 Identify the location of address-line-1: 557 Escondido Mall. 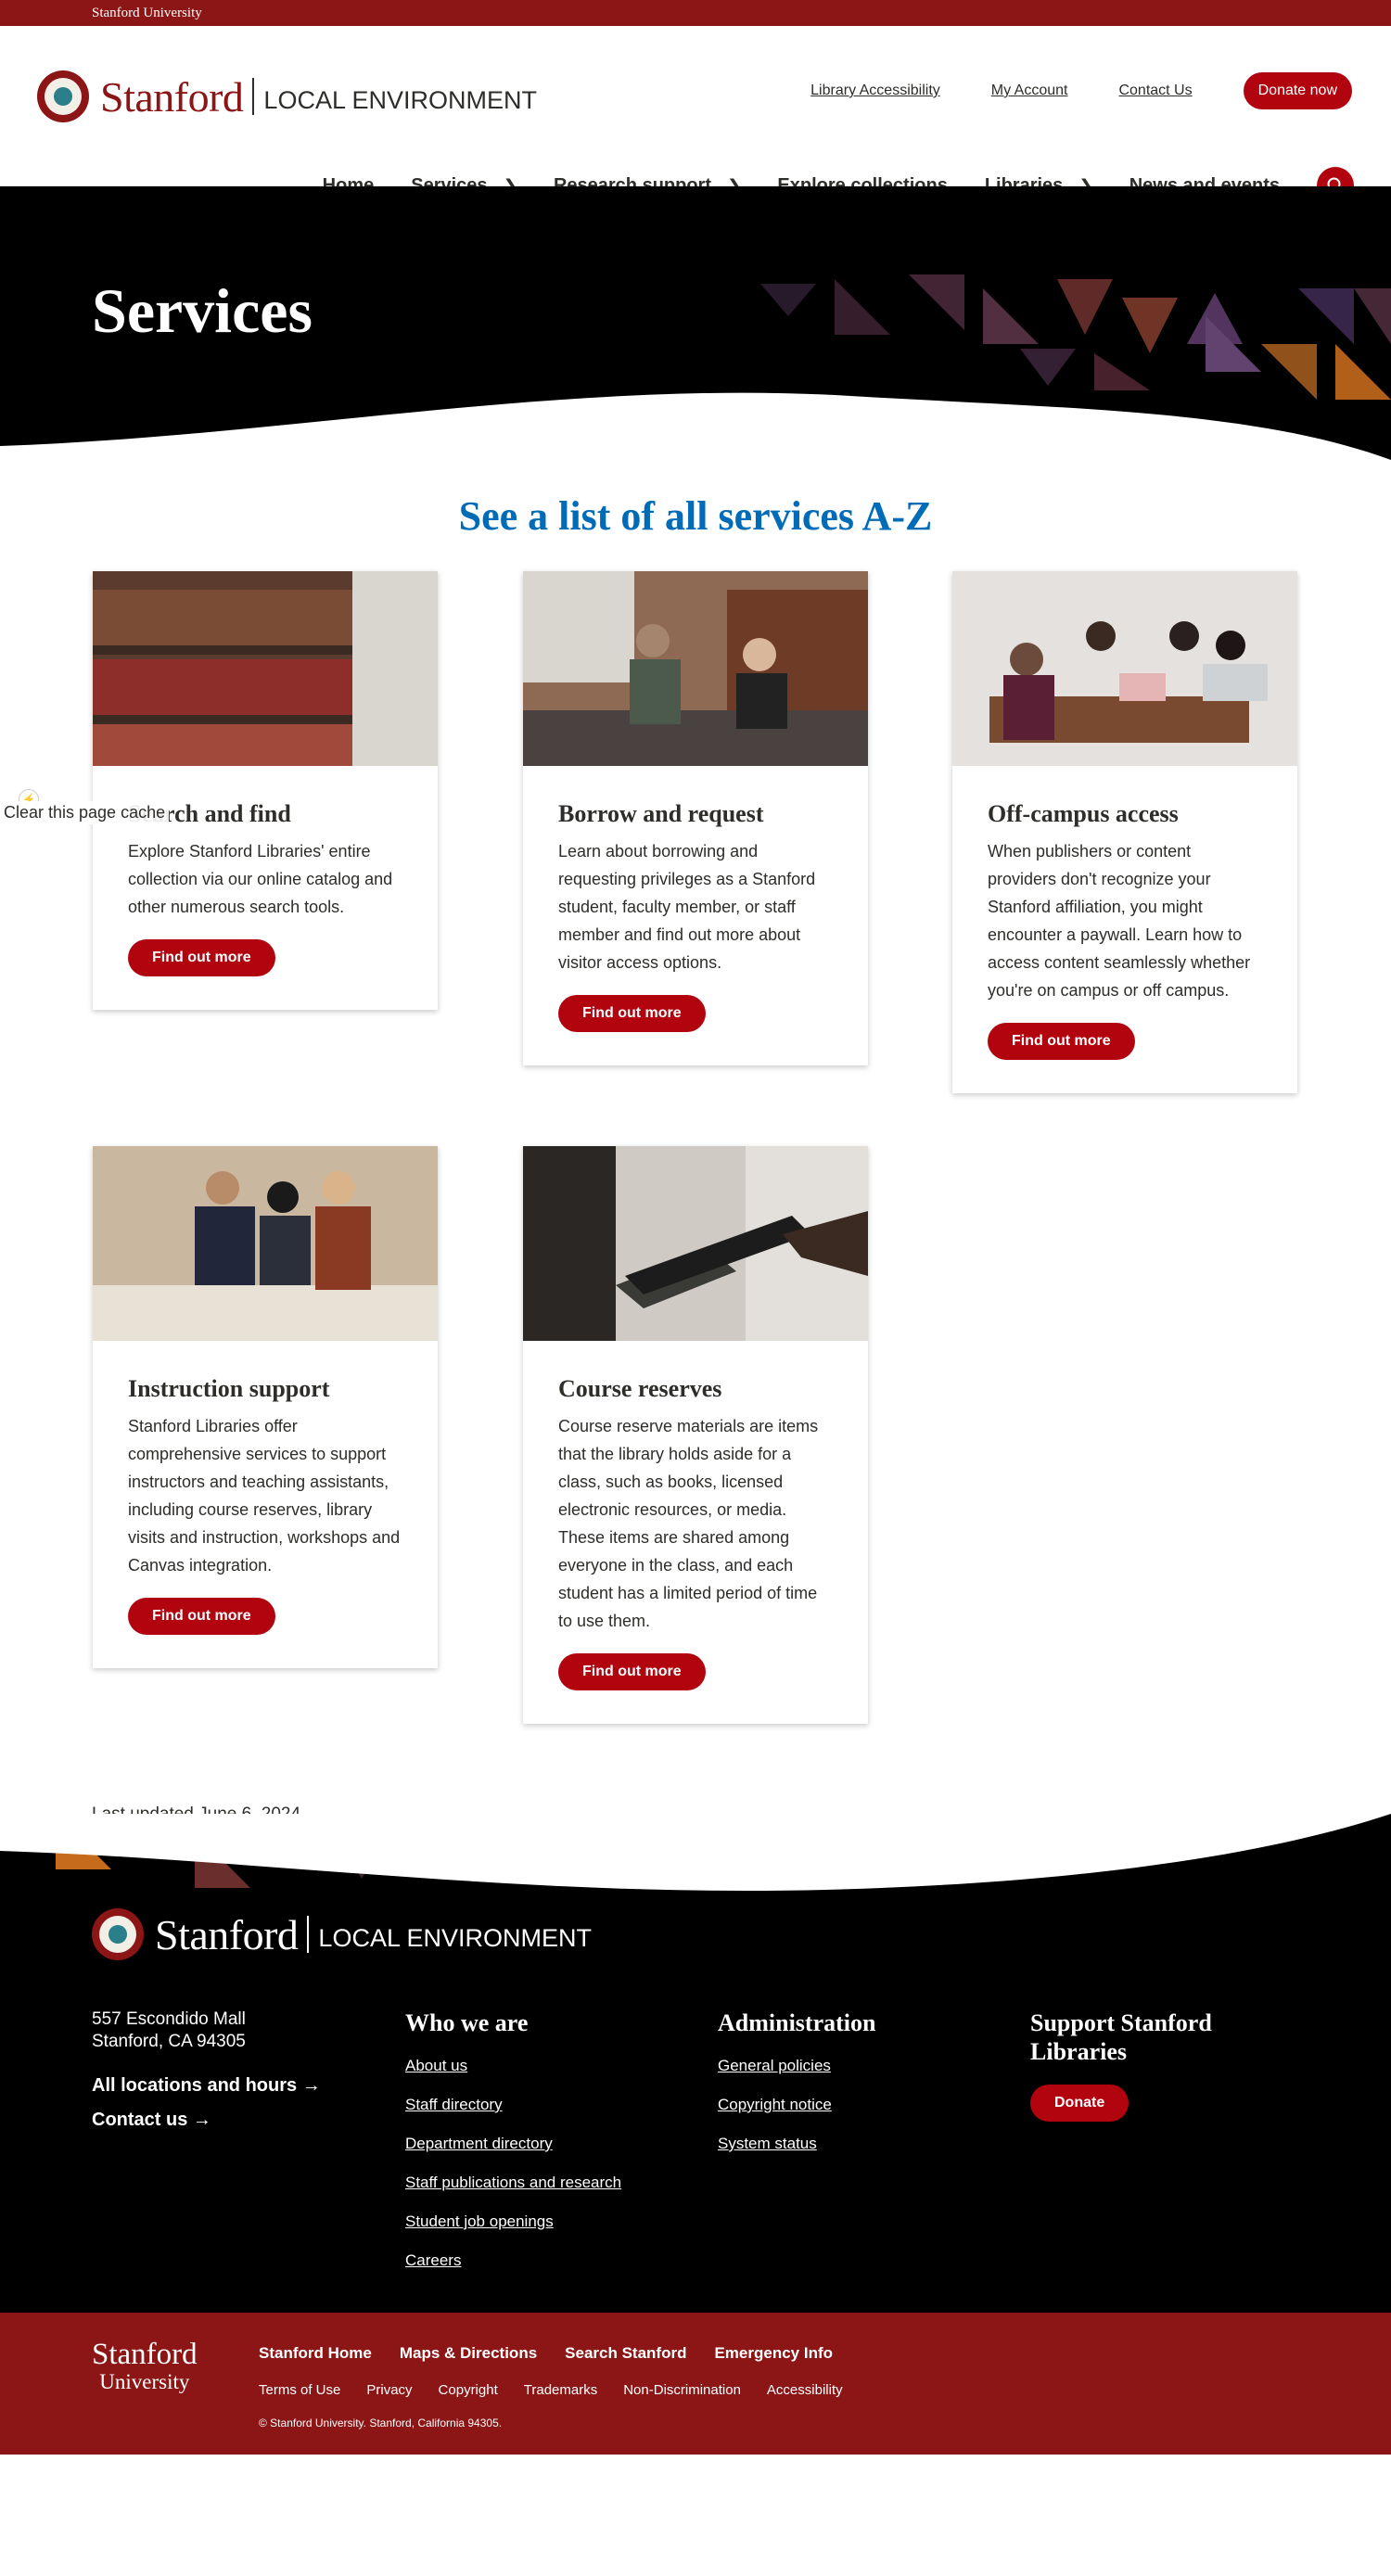
(169, 2019).